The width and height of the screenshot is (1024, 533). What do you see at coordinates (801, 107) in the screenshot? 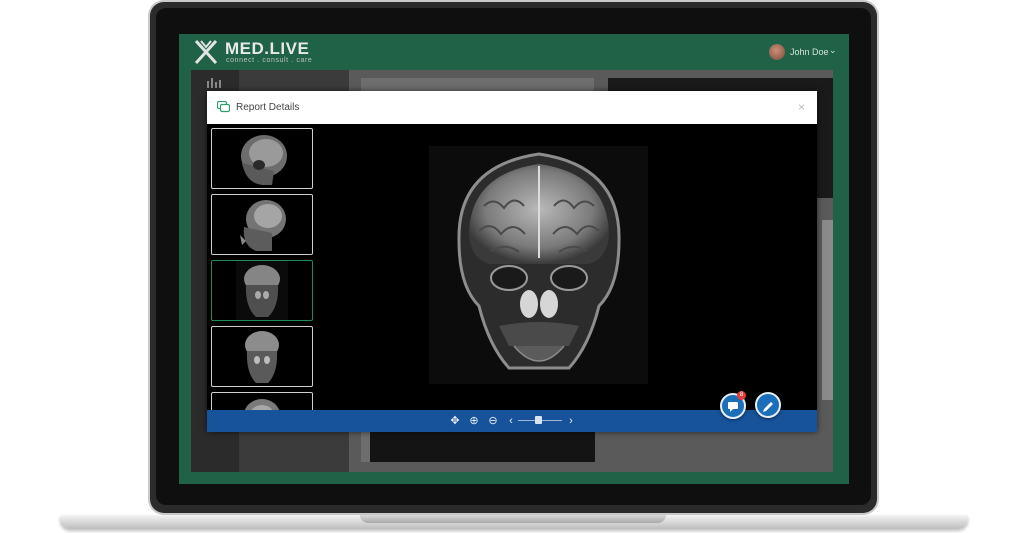
I see `close-icon: ×` at bounding box center [801, 107].